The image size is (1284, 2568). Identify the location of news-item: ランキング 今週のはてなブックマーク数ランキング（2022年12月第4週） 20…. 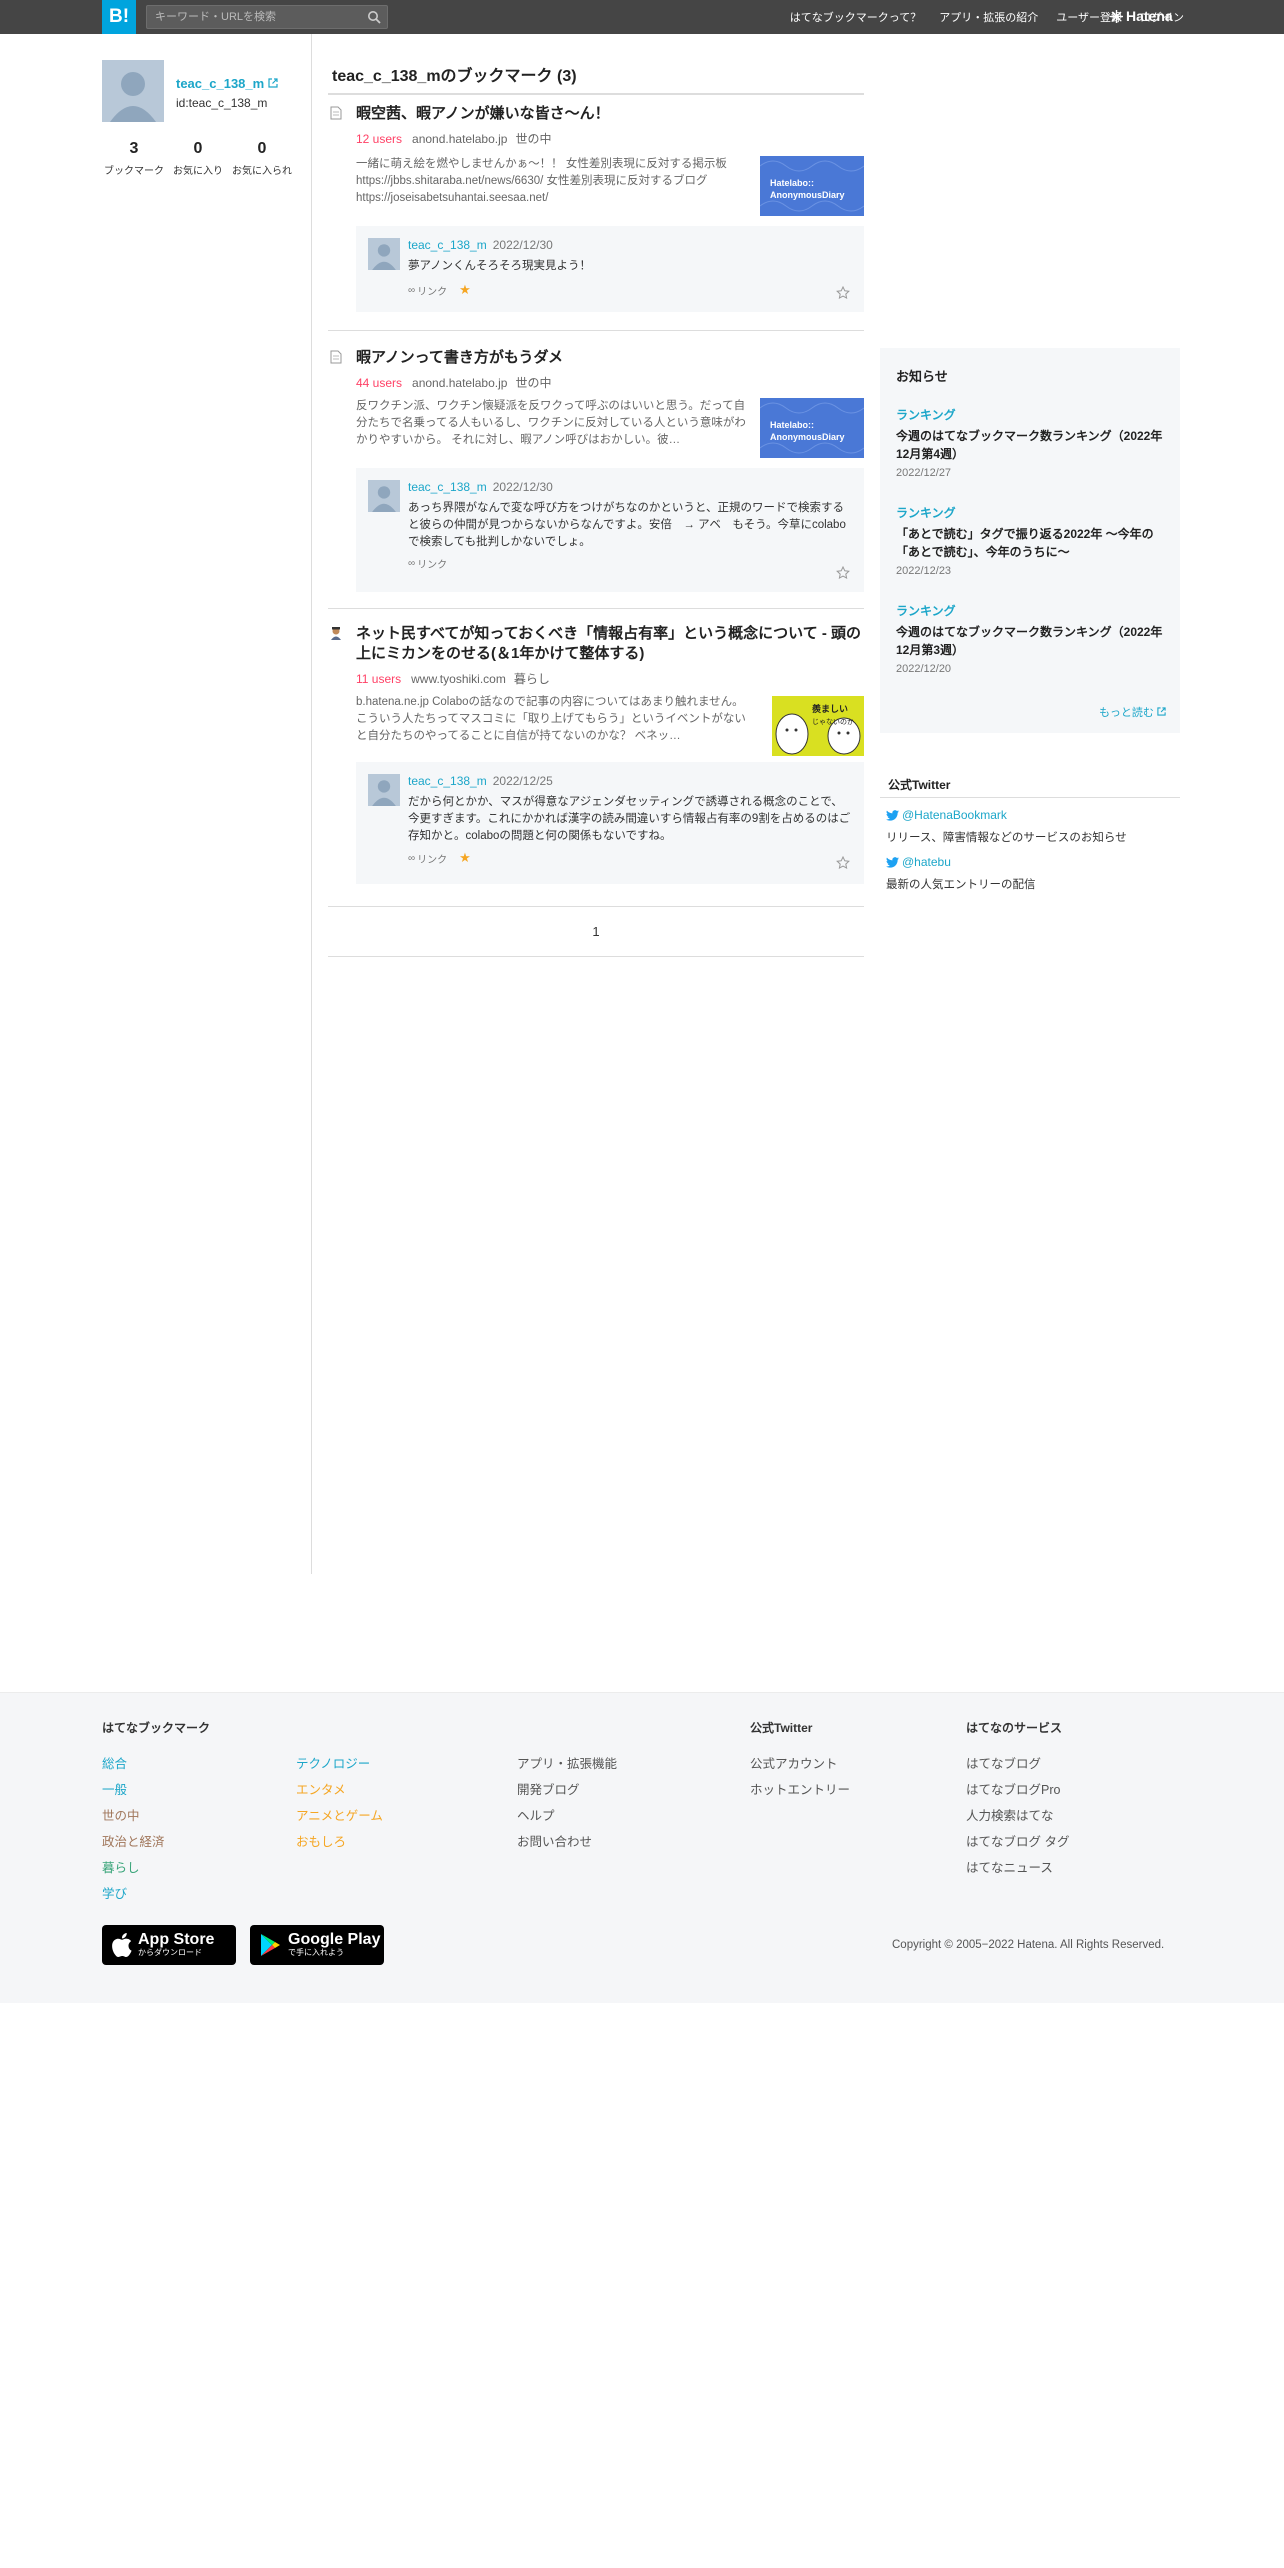
(1031, 442).